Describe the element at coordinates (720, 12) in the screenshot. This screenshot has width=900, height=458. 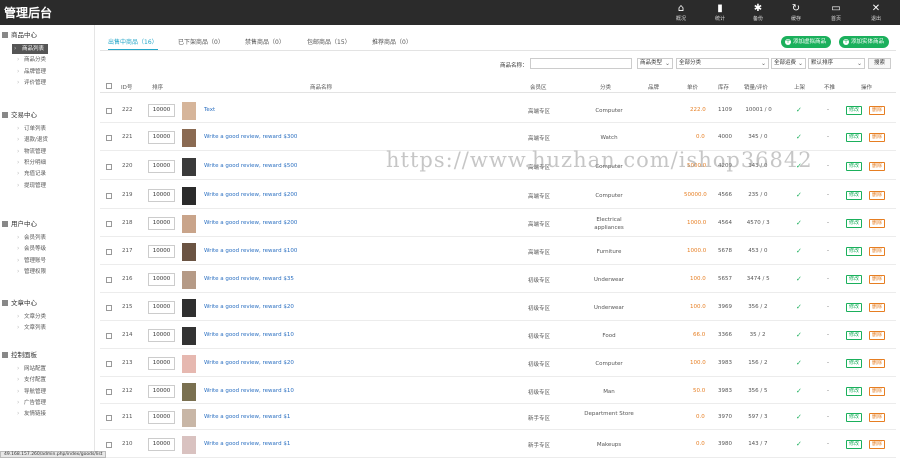
I see `topnav-bar-chart-button: ▮ 统计` at that location.